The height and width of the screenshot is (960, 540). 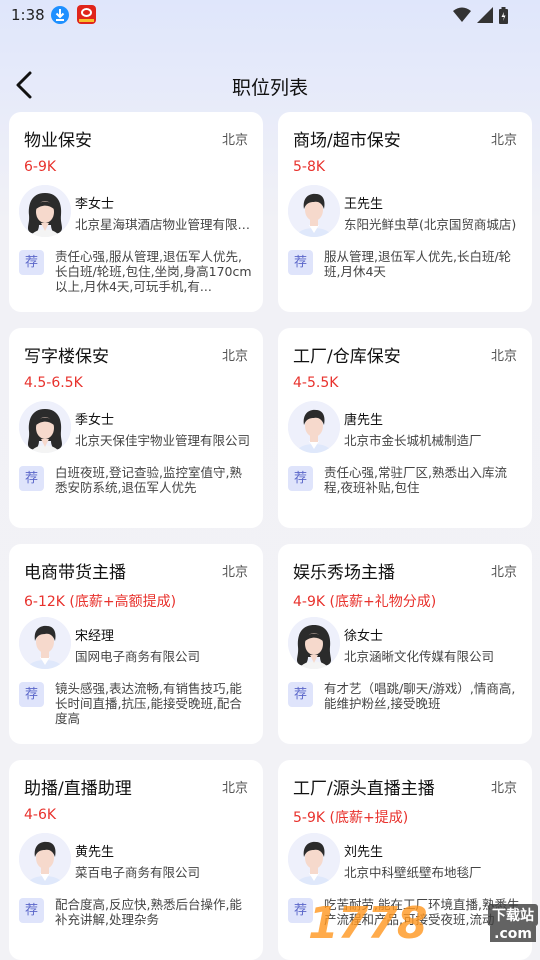 I want to click on job-title: 物业保安, so click(x=58, y=141).